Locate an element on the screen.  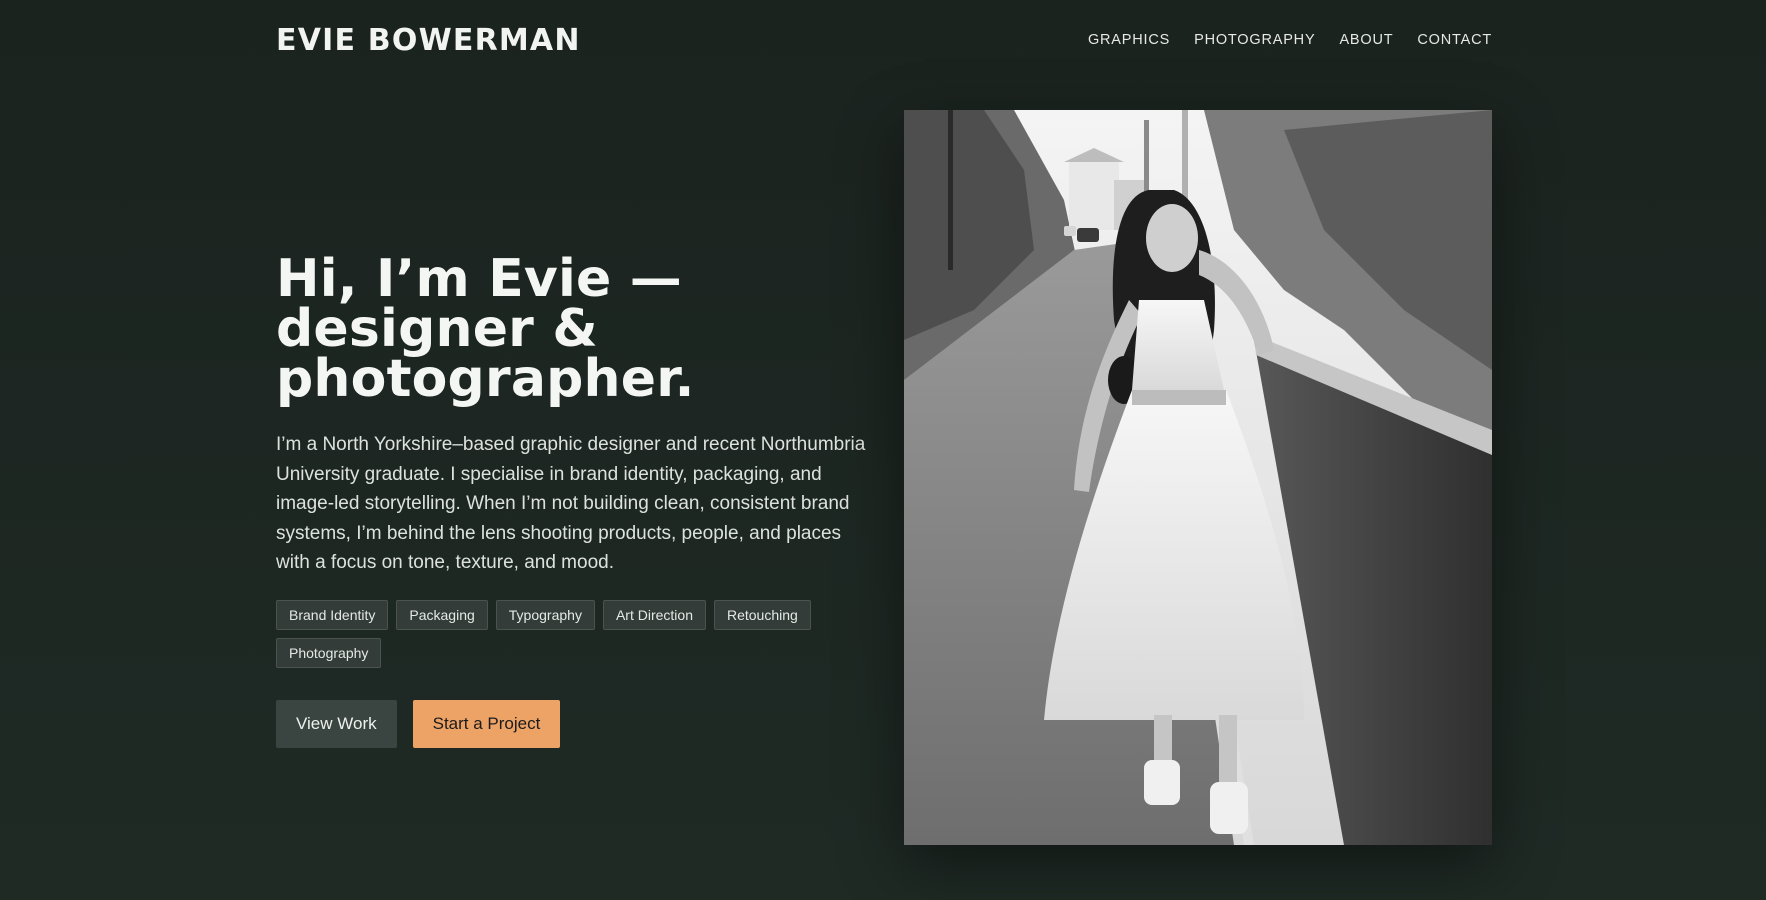
tag-retouching: Retouching is located at coordinates (762, 614).